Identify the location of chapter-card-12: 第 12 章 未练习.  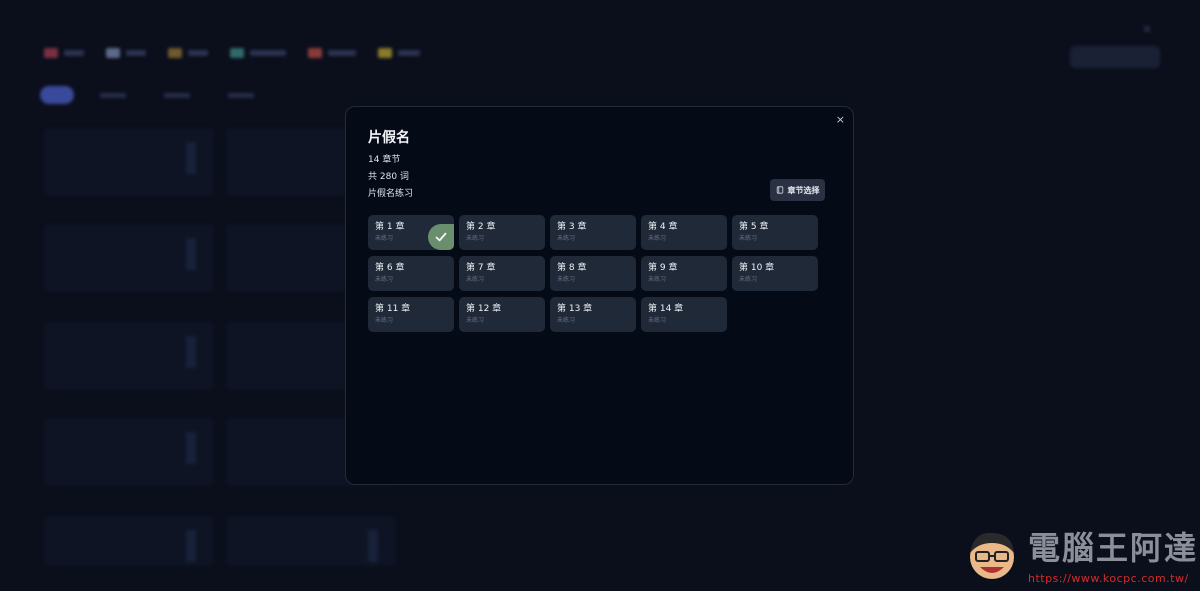
(502, 314).